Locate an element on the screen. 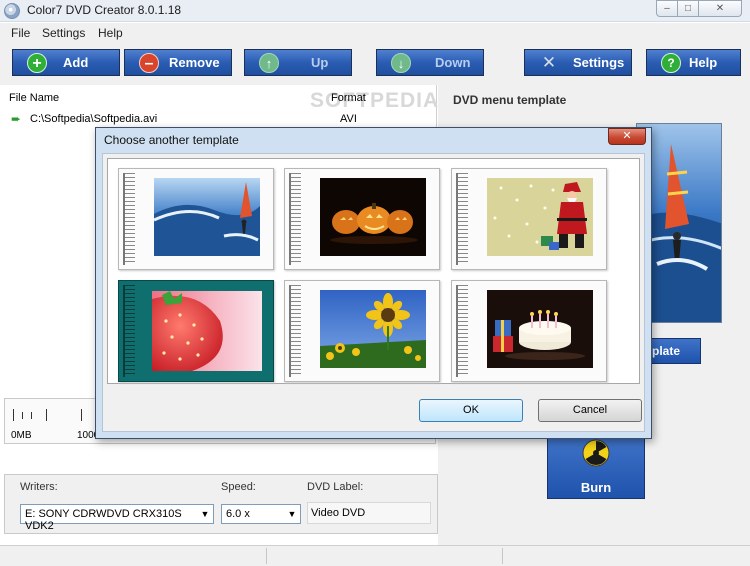 The width and height of the screenshot is (750, 566). writers-select-value: E: SONY CDRWDVD CRX310S VDK2 is located at coordinates (103, 520).